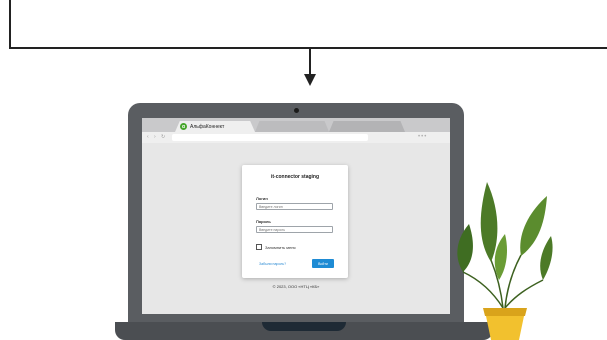 Image resolution: width=607 pixels, height=340 pixels. I want to click on login-title: it-connector staging, so click(295, 177).